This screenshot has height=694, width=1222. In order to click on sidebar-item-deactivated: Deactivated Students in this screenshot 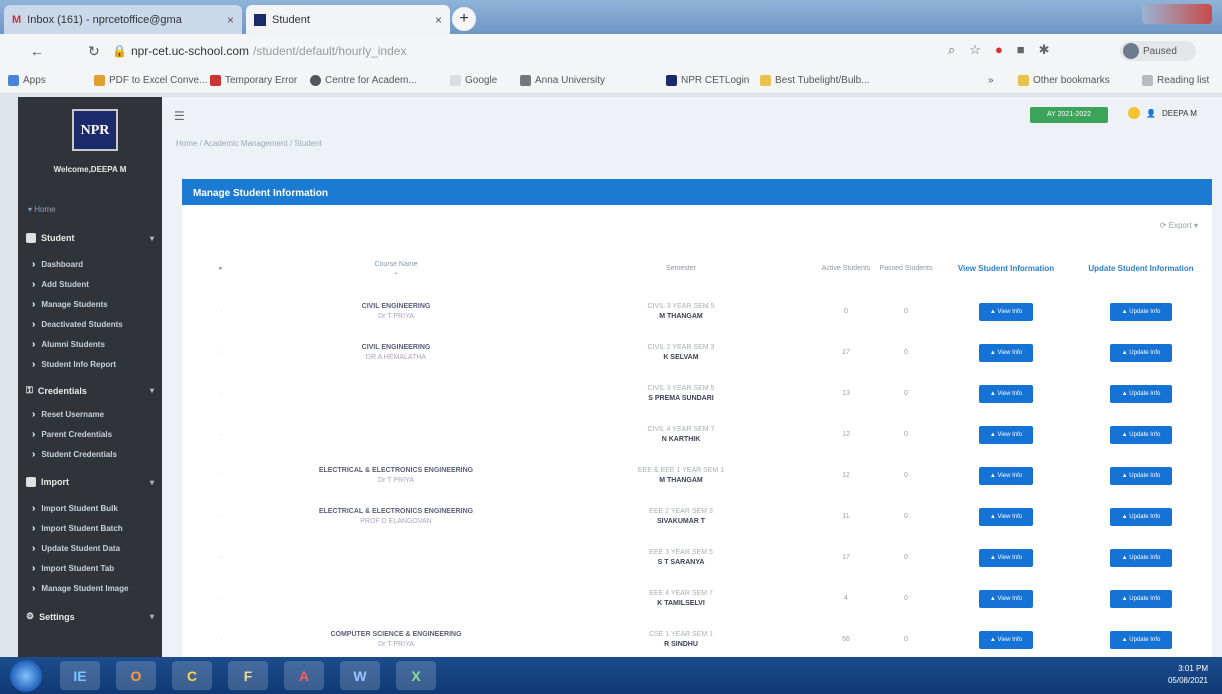, I will do `click(77, 324)`.